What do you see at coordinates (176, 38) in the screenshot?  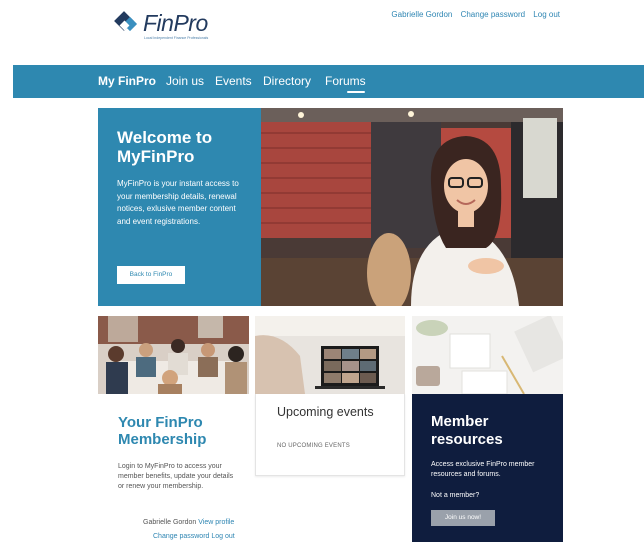 I see `logo-tagline: Local Independent Finance Professionals` at bounding box center [176, 38].